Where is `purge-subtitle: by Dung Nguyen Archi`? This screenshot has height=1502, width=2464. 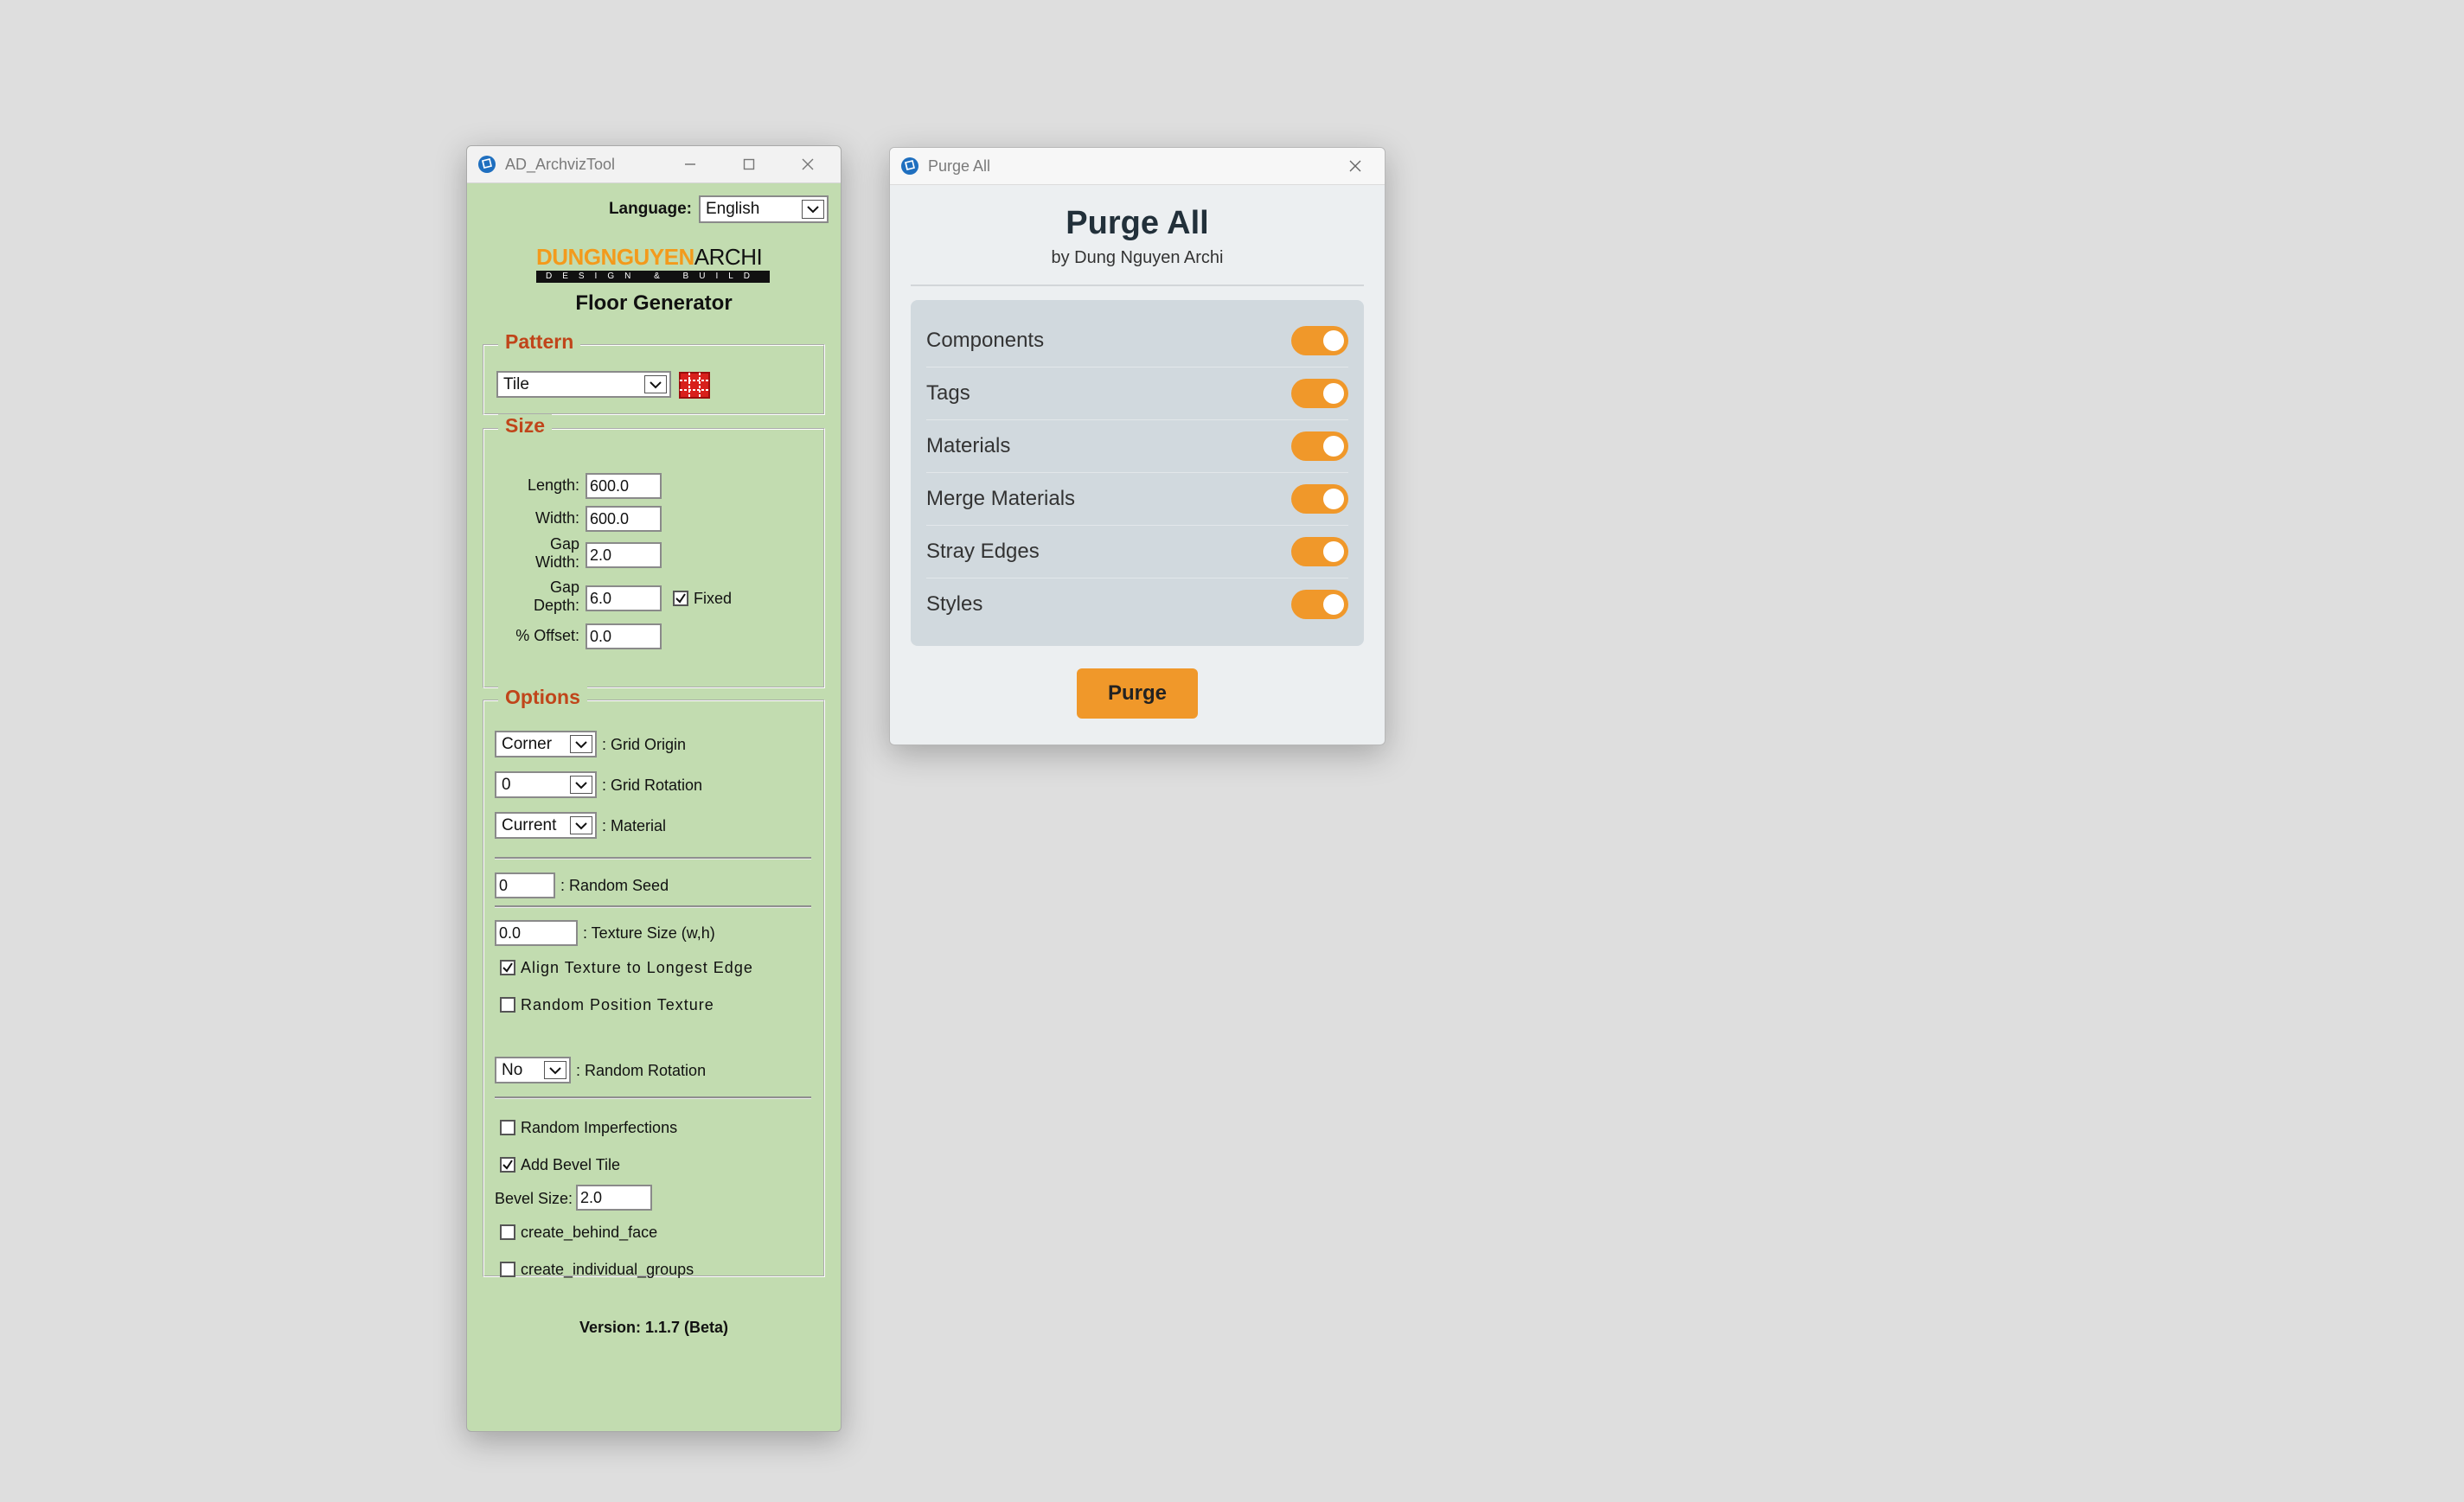
purge-subtitle: by Dung Nguyen Archi is located at coordinates (1137, 257).